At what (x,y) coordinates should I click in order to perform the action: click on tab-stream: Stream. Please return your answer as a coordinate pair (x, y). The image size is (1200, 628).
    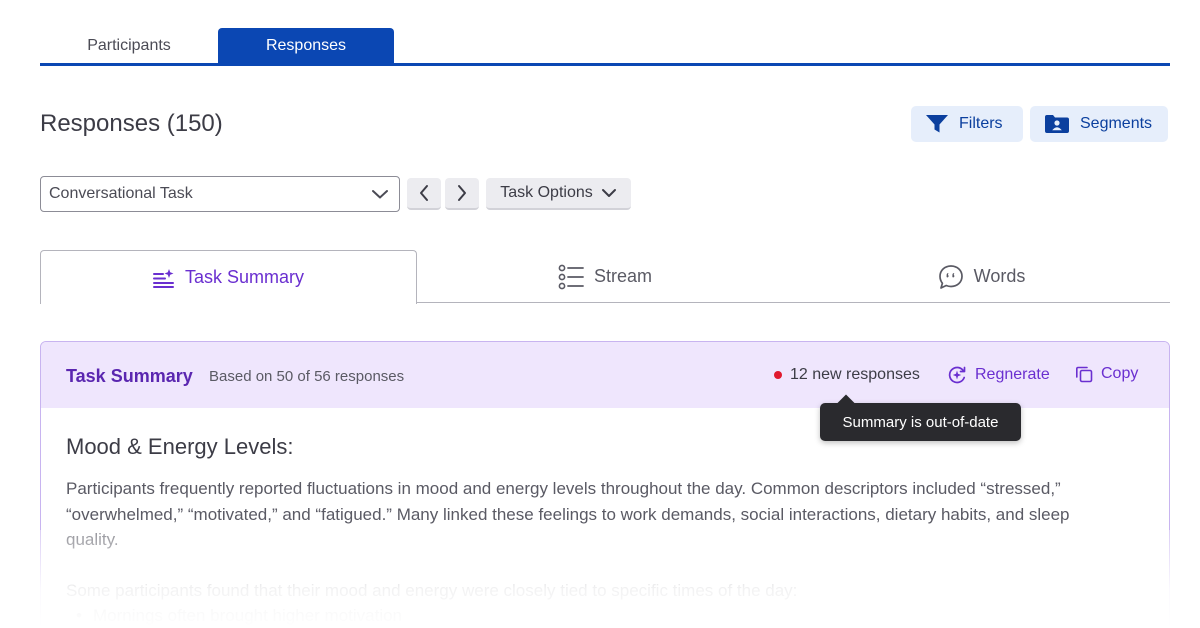
    Looking at the image, I should click on (605, 276).